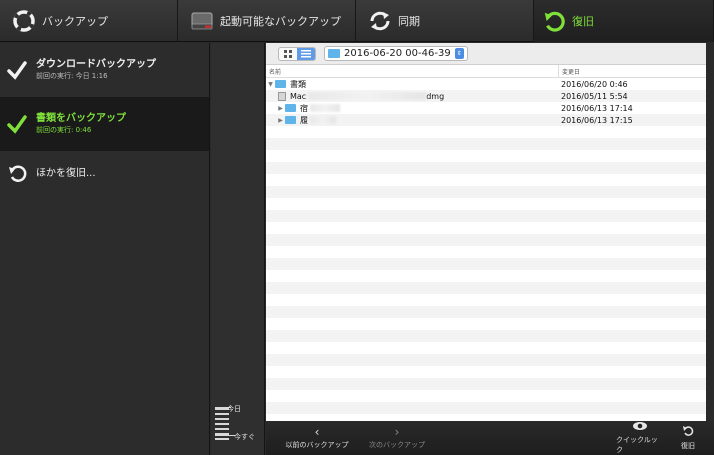 The height and width of the screenshot is (455, 714). Describe the element at coordinates (225, 435) in the screenshot. I see `timeline-now-tick` at that location.